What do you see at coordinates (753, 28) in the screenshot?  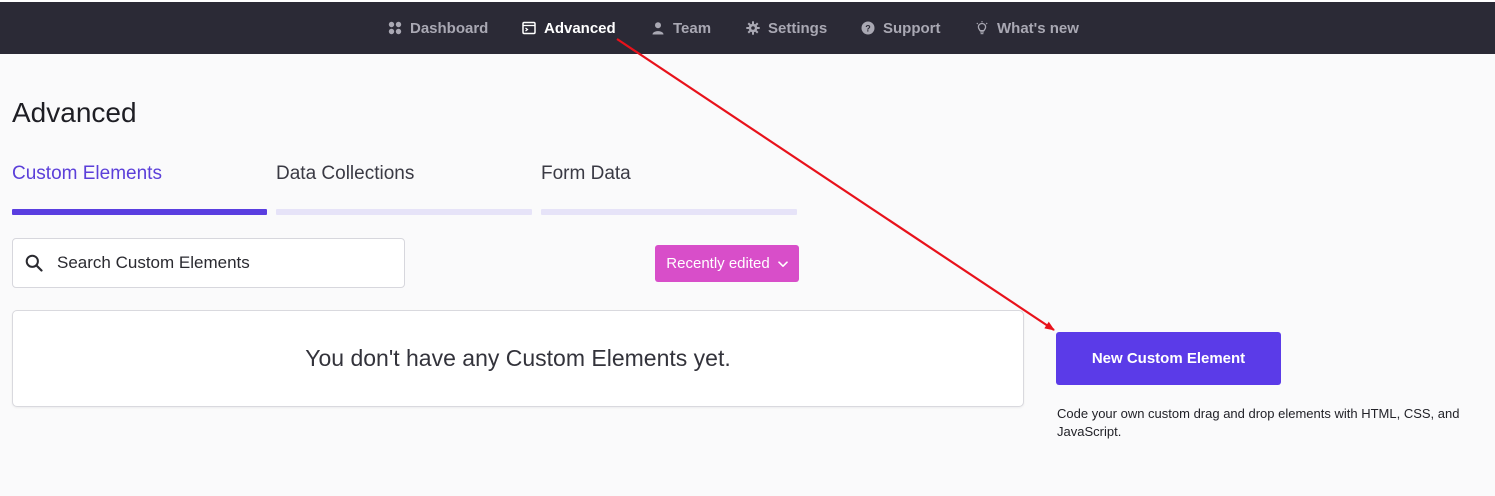 I see `gear-icon` at bounding box center [753, 28].